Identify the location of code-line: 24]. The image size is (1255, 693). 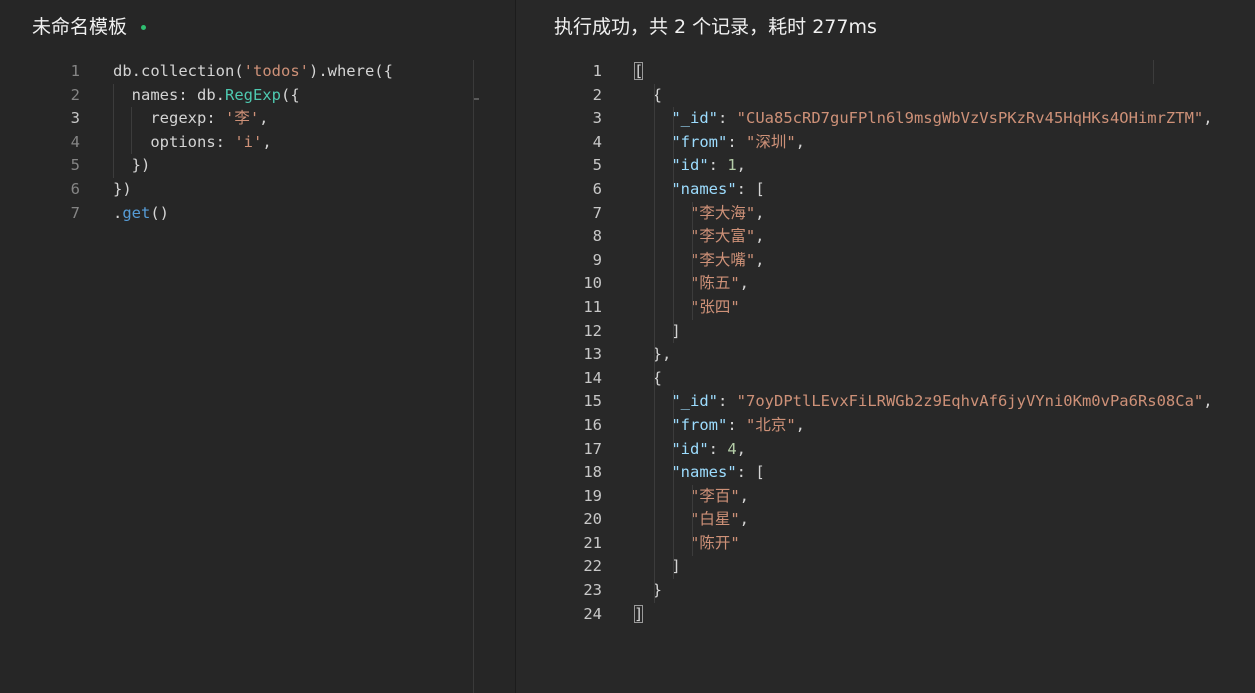
(885, 615).